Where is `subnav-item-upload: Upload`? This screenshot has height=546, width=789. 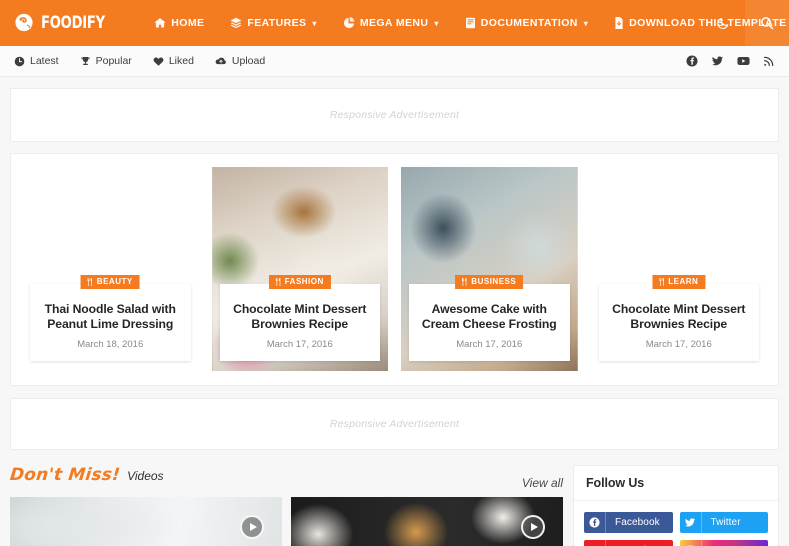
subnav-item-upload: Upload is located at coordinates (250, 61).